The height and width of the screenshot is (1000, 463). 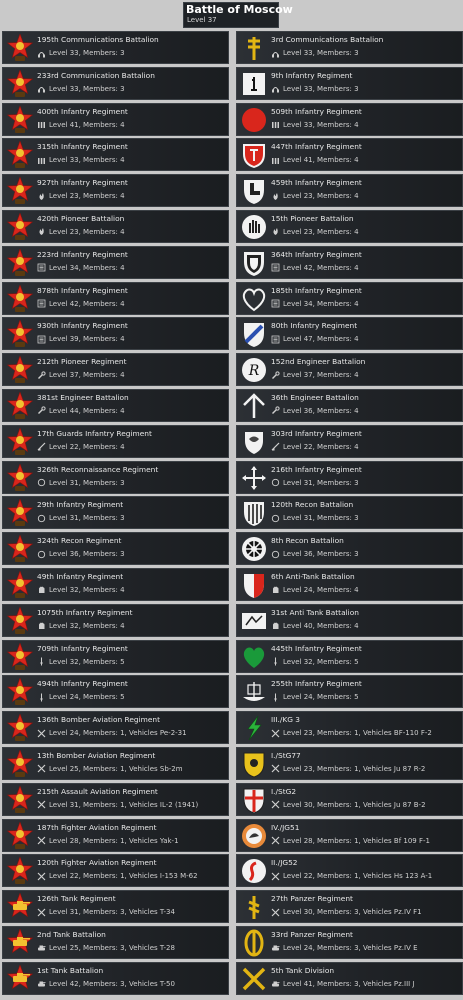 I want to click on unit-stats: Level 25, Members: 1, Vehicles Sb-2m, so click(x=110, y=769).